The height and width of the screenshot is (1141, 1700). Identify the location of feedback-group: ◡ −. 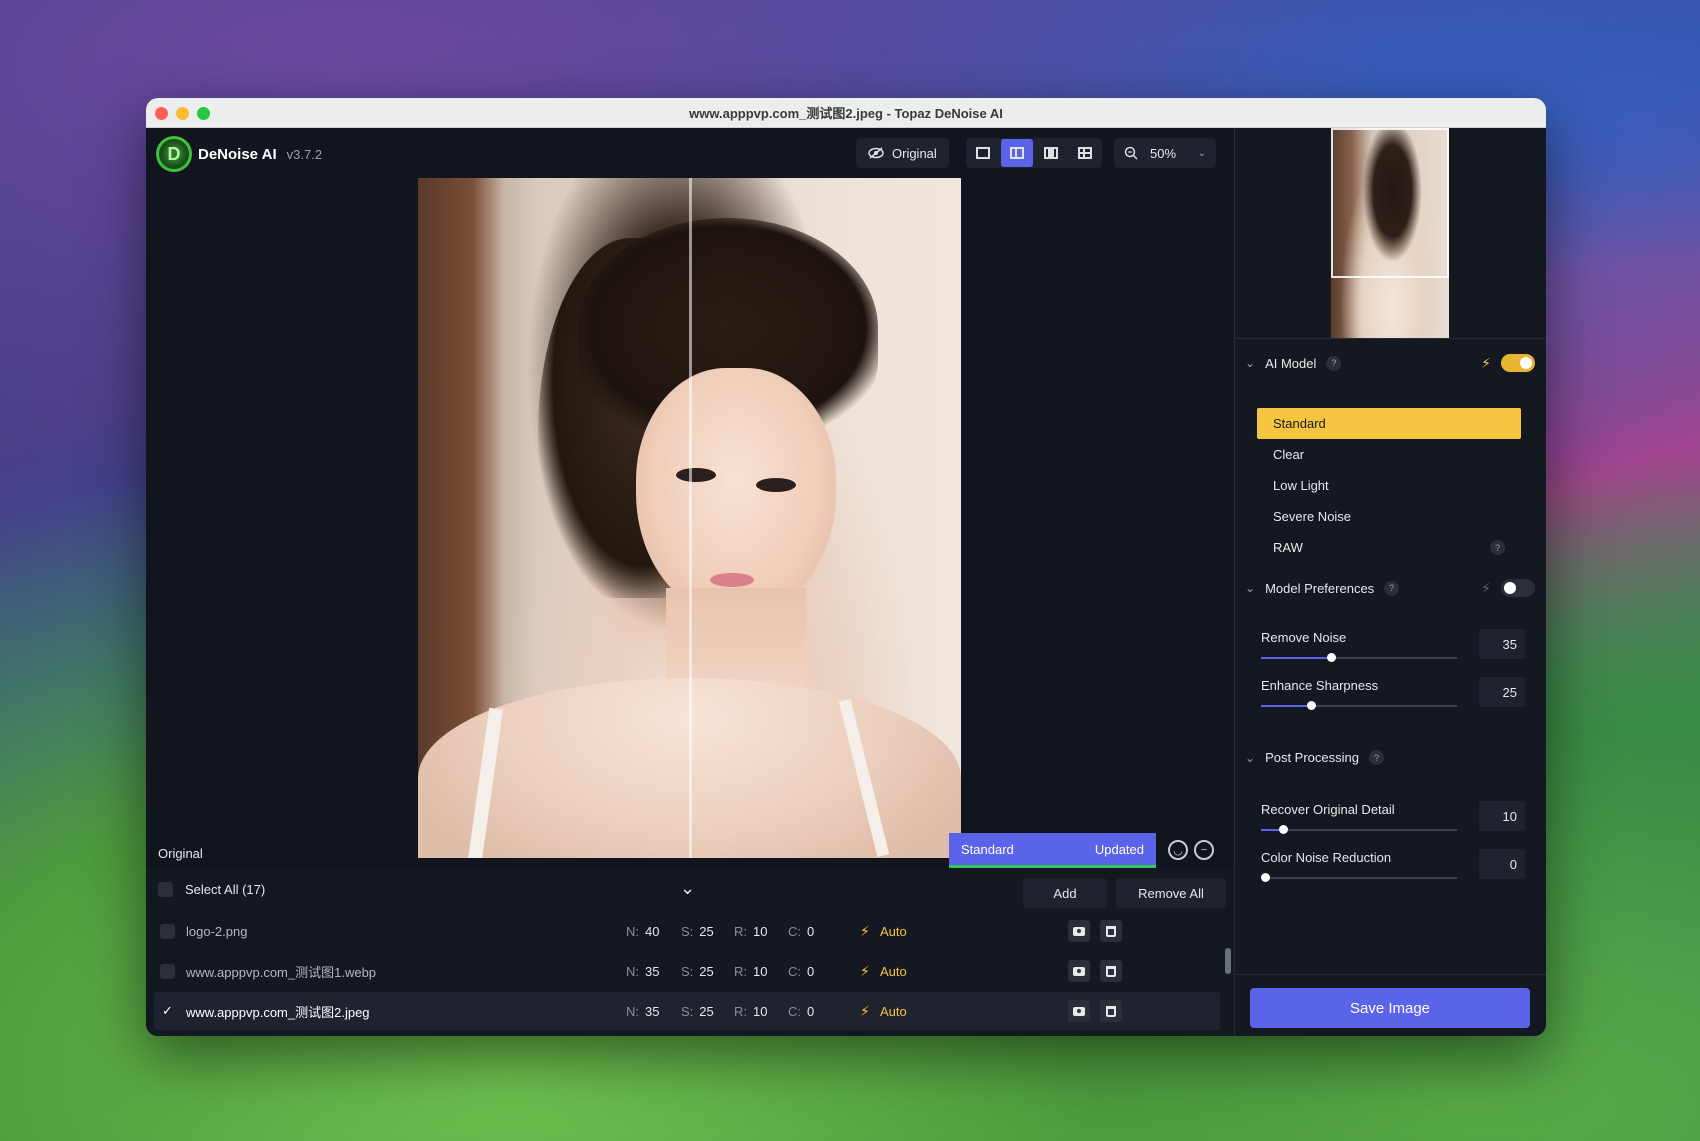
(1191, 850).